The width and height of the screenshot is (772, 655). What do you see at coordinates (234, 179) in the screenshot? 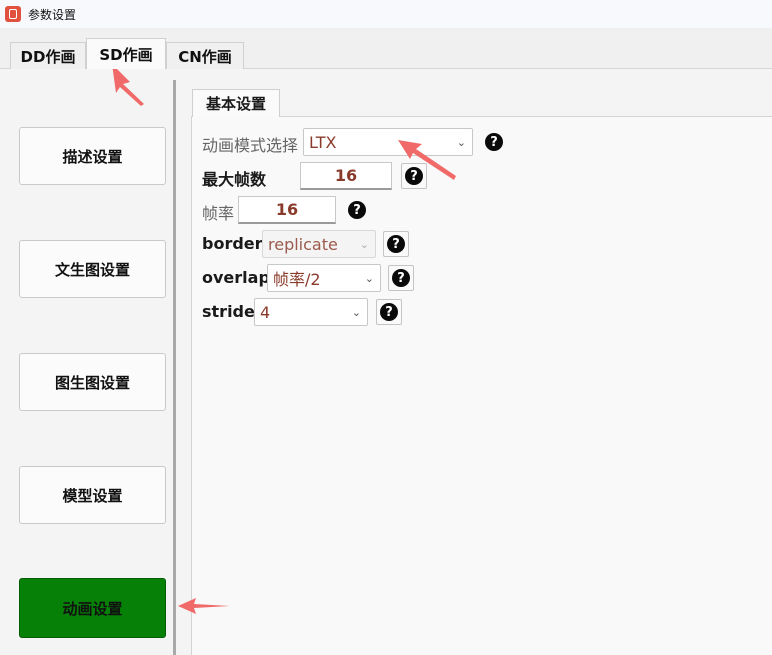
I see `max-frames-label: 最大帧数` at bounding box center [234, 179].